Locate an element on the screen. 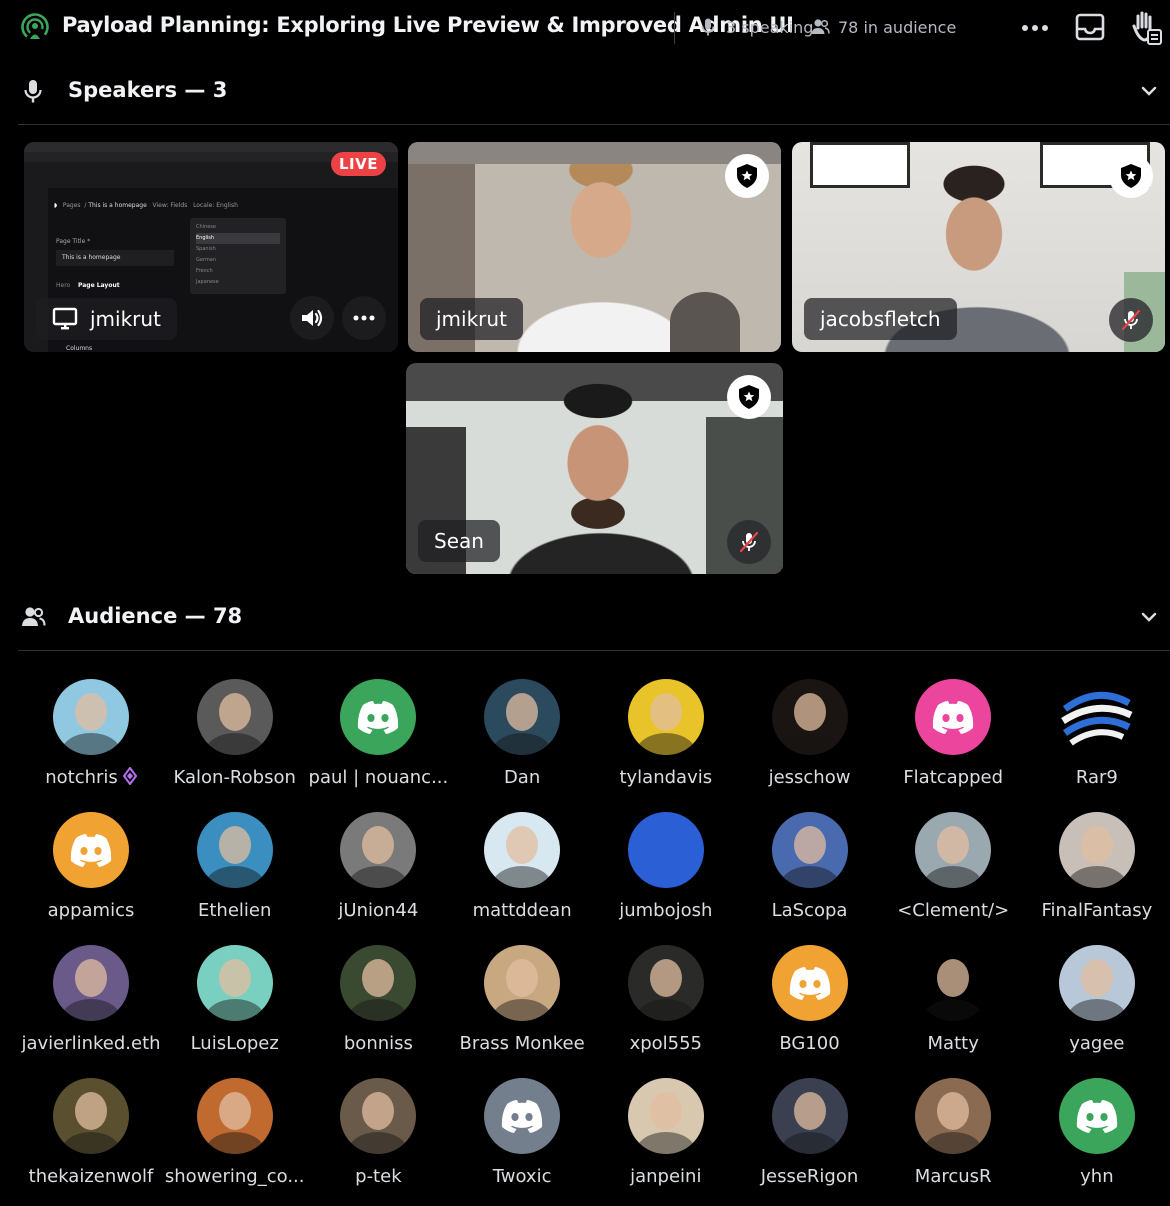 This screenshot has height=1206, width=1170. audience-member: bonniss is located at coordinates (378, 1009).